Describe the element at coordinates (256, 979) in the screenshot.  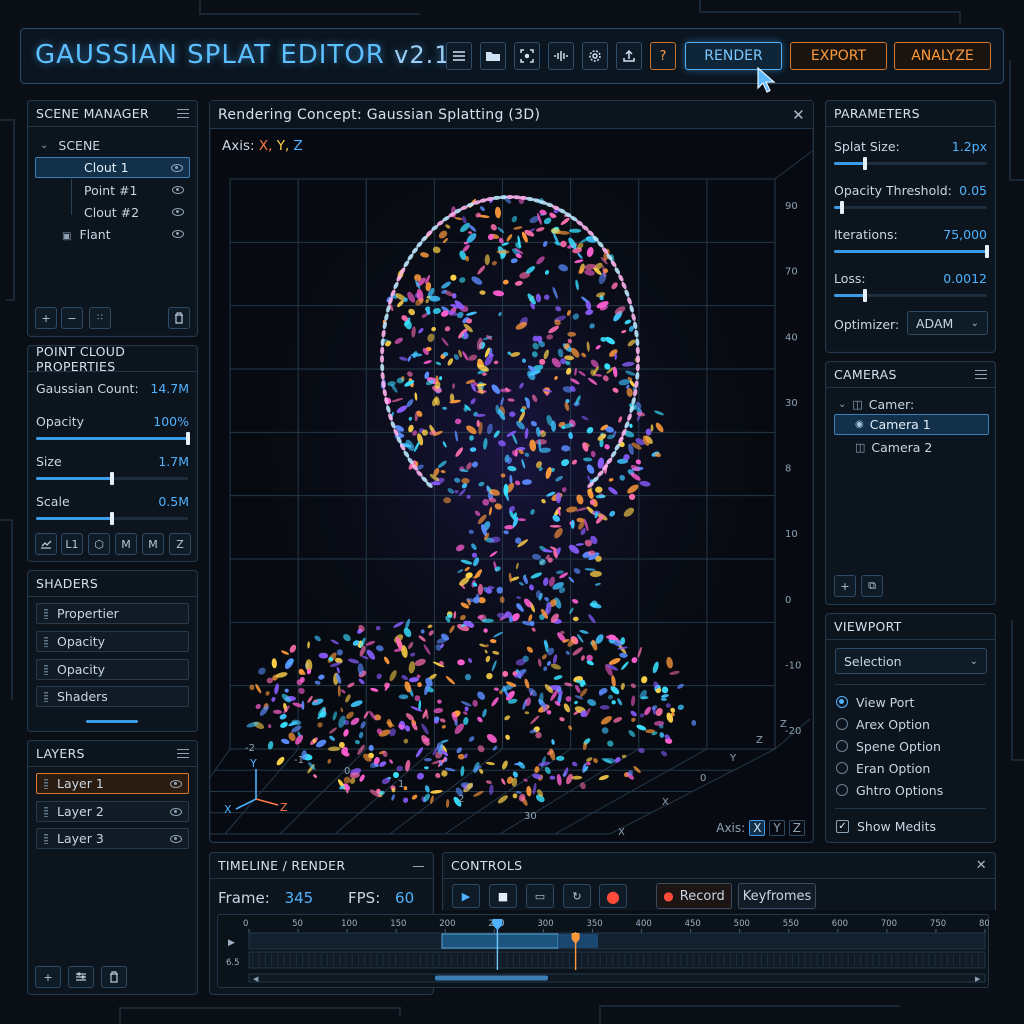
I see `scroll-left-icon: ◀` at that location.